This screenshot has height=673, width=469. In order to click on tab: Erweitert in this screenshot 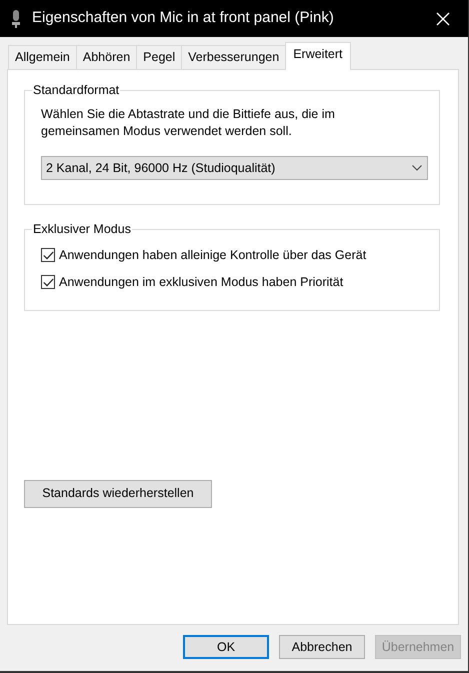, I will do `click(318, 56)`.